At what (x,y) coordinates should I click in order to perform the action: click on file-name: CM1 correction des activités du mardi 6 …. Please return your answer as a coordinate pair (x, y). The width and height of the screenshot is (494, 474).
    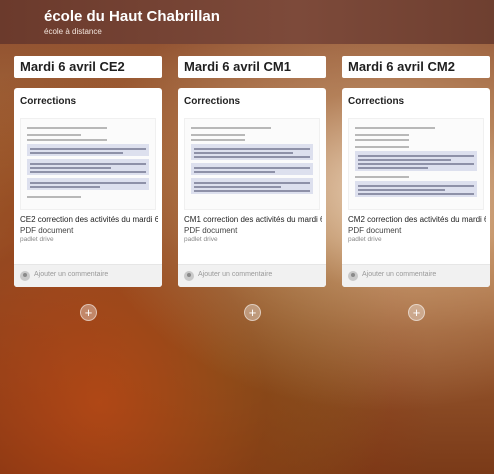
    Looking at the image, I should click on (253, 219).